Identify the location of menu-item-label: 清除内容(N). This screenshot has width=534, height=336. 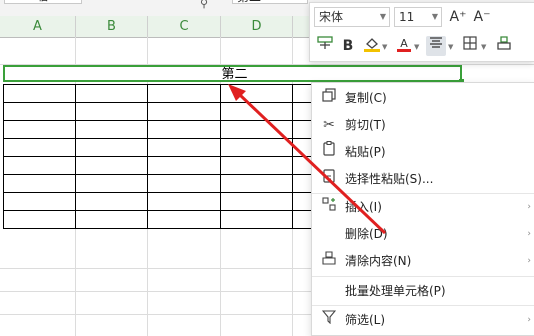
(378, 261).